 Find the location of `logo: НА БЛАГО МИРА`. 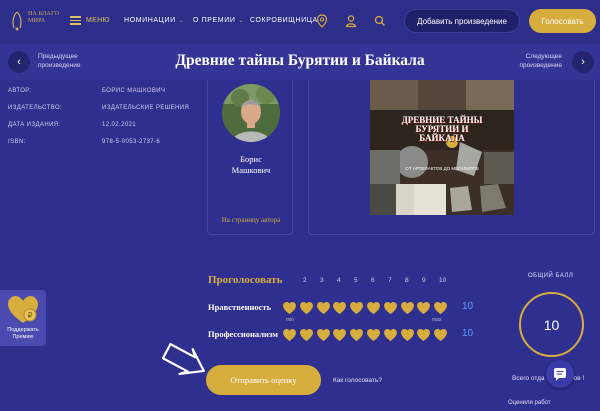

logo: НА БЛАГО МИРА is located at coordinates (35, 22).